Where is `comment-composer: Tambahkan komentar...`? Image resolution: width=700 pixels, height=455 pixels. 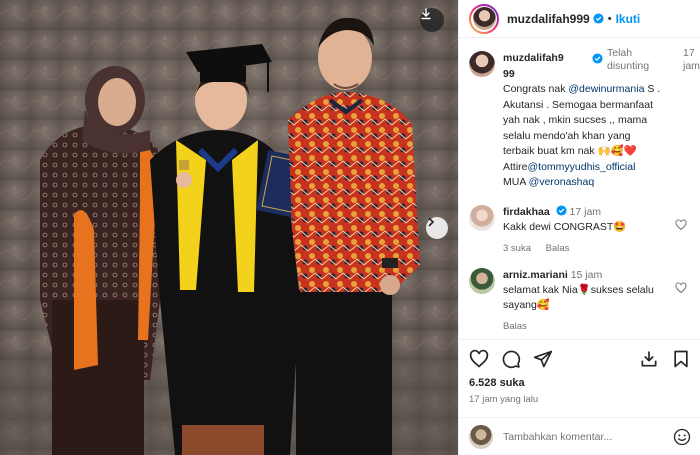 comment-composer: Tambahkan komentar... is located at coordinates (579, 436).